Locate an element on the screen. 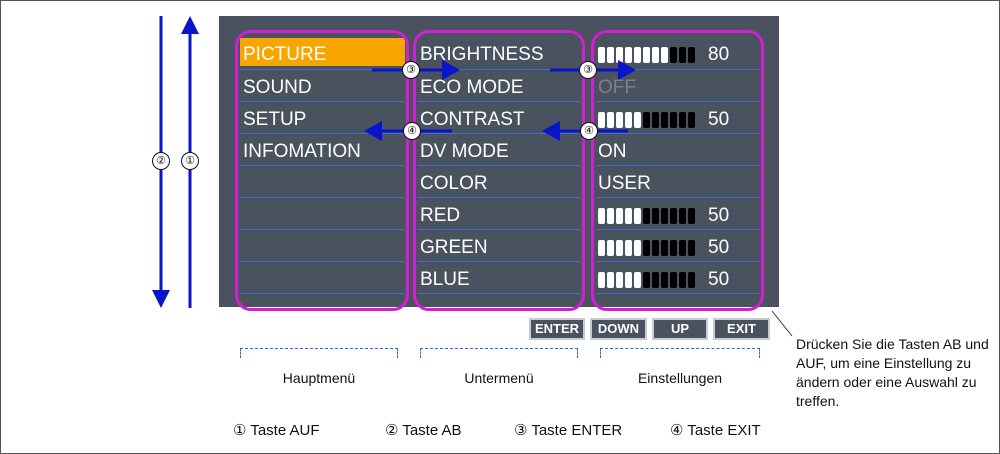 The width and height of the screenshot is (1000, 454). enter-button: ENTER is located at coordinates (557, 329).